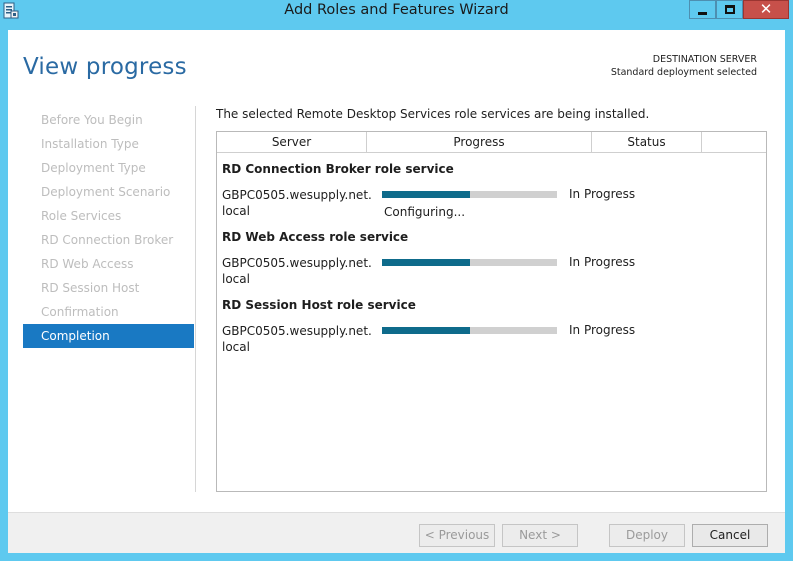  I want to click on group-title: RD Session Host role service, so click(319, 305).